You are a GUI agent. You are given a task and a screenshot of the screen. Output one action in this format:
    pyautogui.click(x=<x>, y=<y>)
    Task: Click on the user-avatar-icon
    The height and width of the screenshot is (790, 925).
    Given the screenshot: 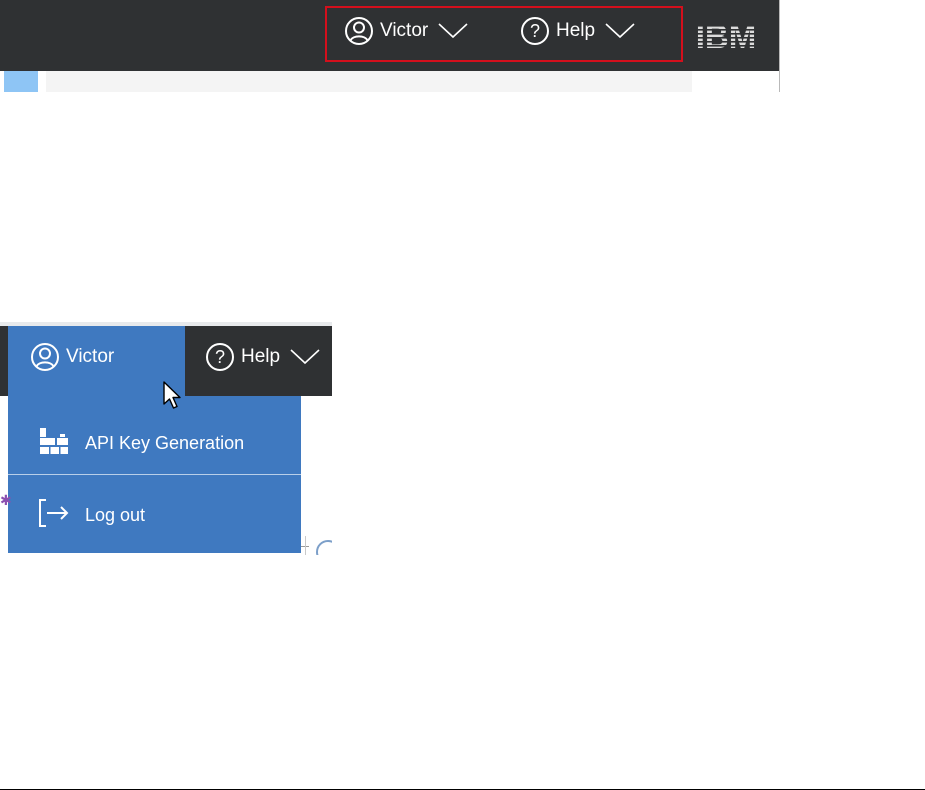 What is the action you would take?
    pyautogui.click(x=45, y=357)
    